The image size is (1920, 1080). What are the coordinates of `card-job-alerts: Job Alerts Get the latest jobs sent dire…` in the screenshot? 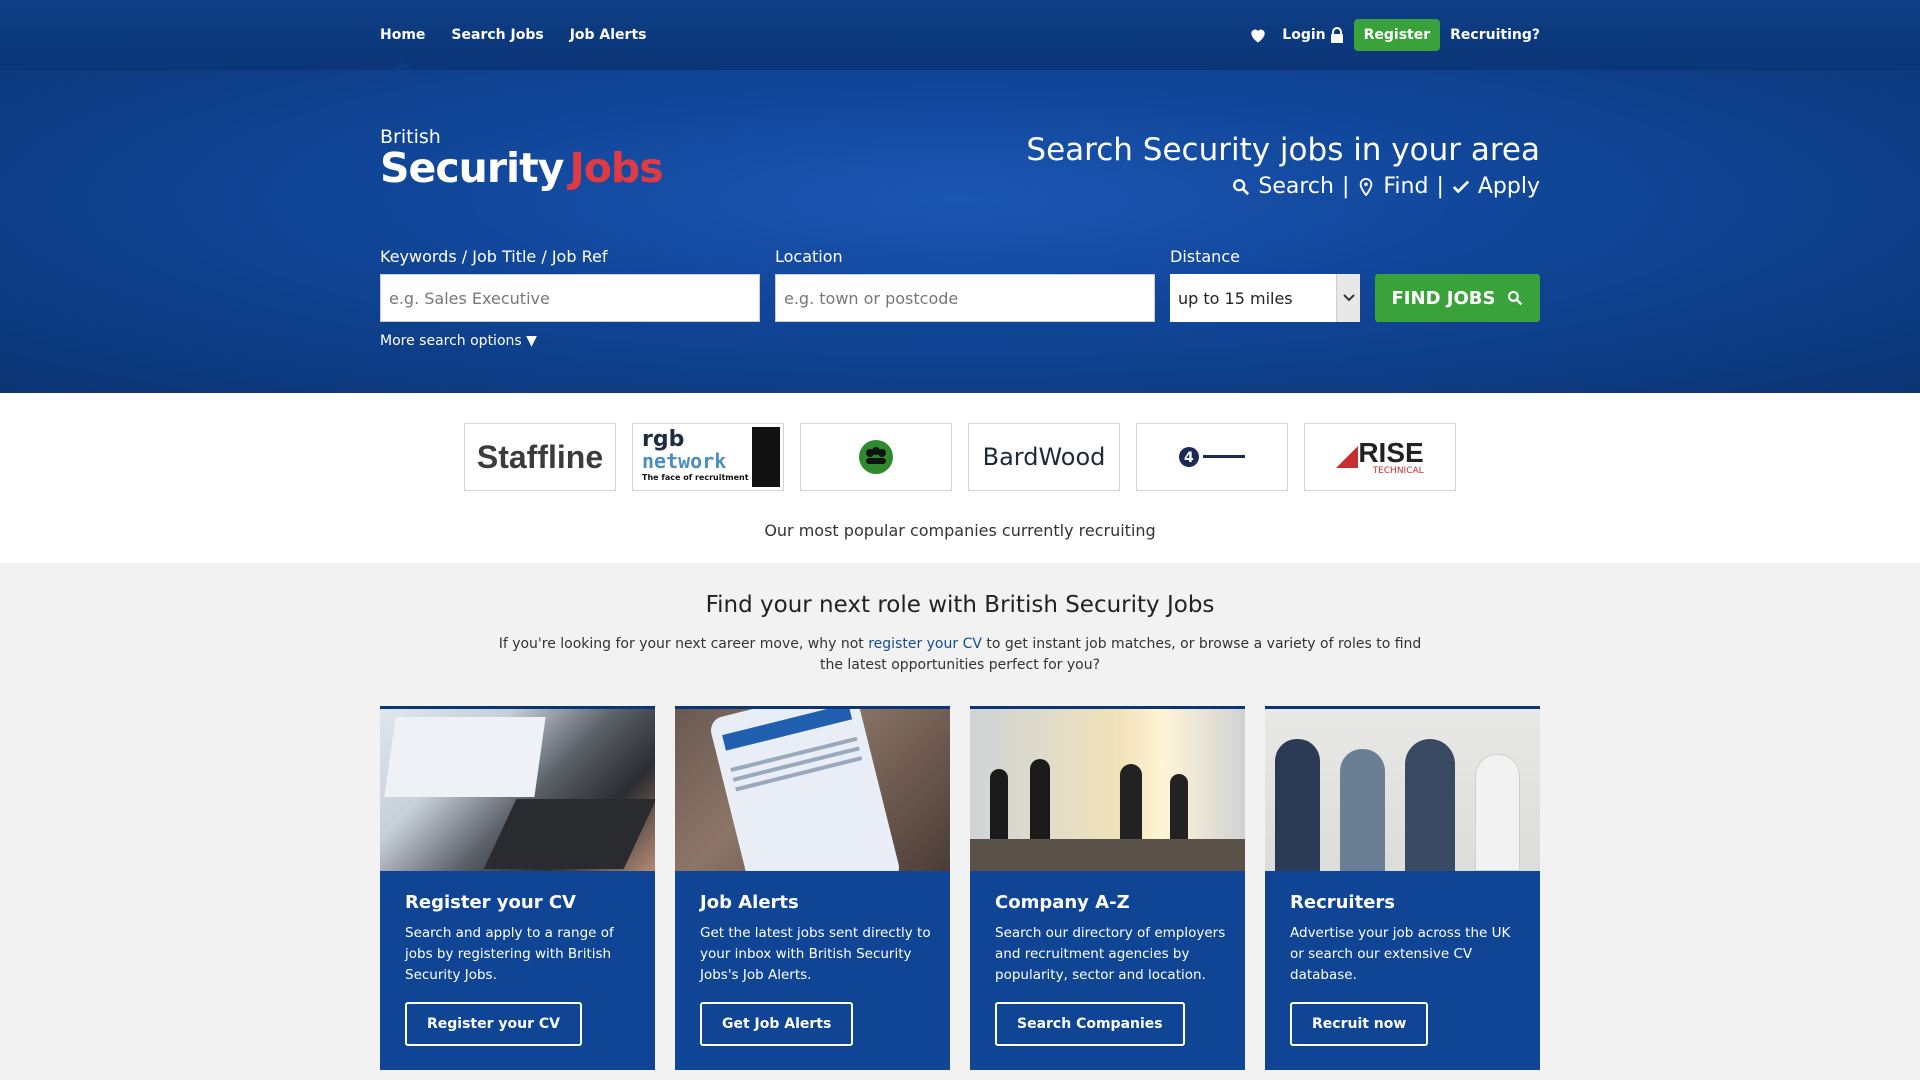 It's located at (812, 888).